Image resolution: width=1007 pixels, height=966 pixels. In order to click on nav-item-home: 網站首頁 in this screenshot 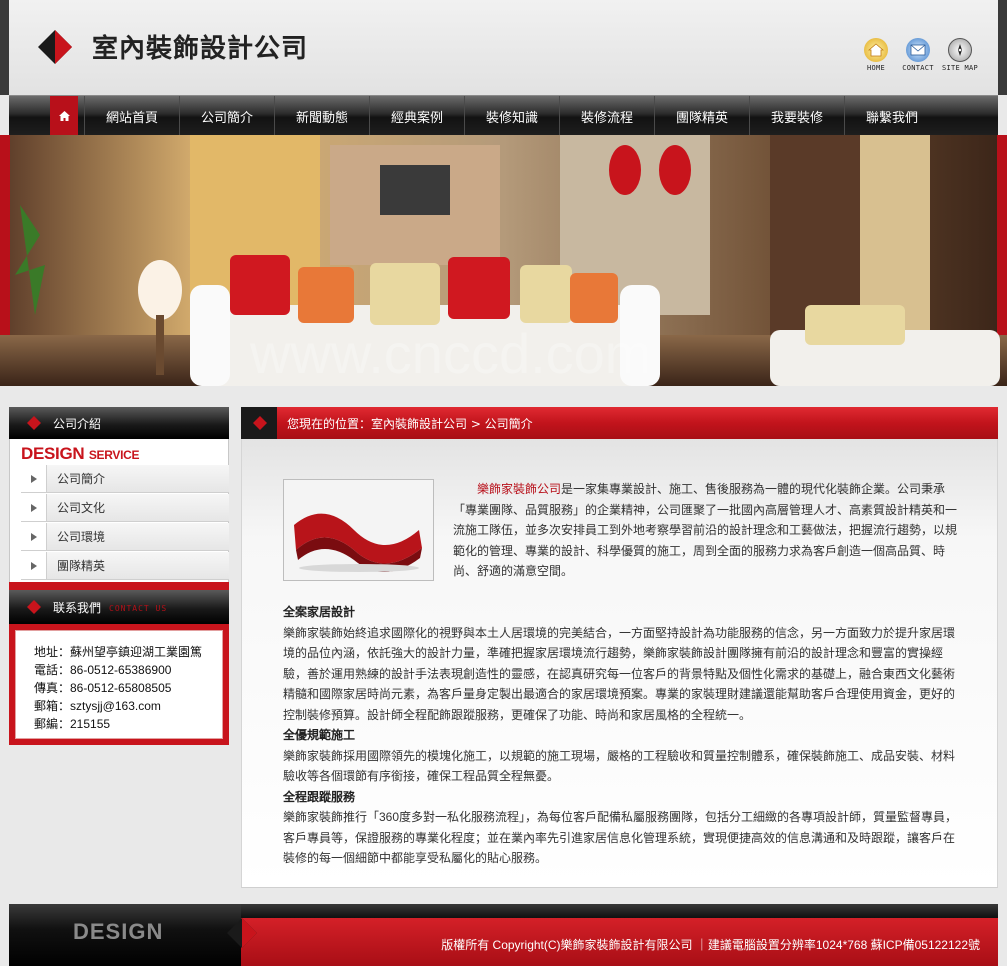, I will do `click(131, 116)`.